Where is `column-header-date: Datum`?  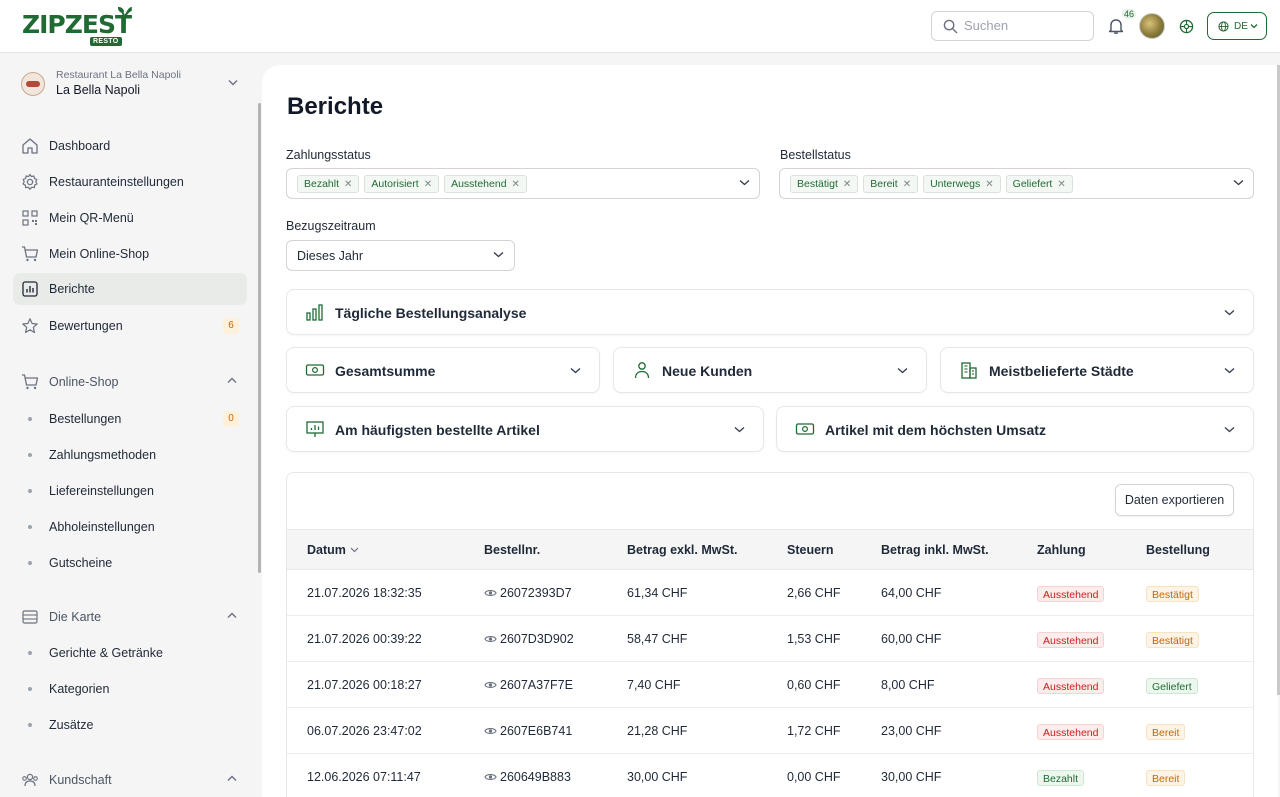
column-header-date: Datum is located at coordinates (326, 550).